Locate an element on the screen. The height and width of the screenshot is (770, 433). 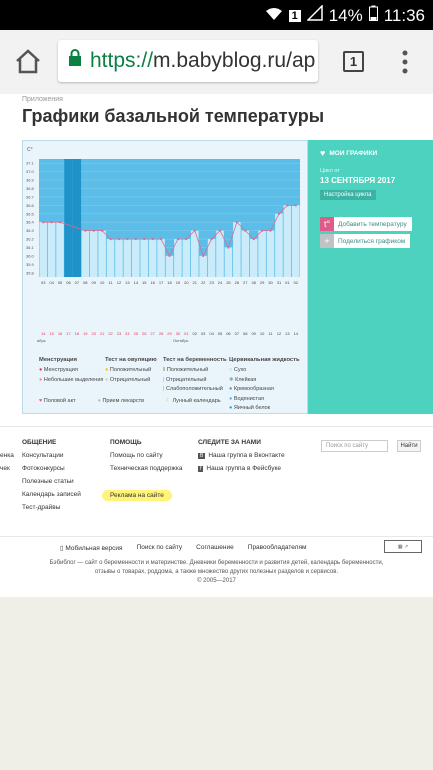
share-chart-button: + Поделиться графиком is located at coordinates (365, 241).